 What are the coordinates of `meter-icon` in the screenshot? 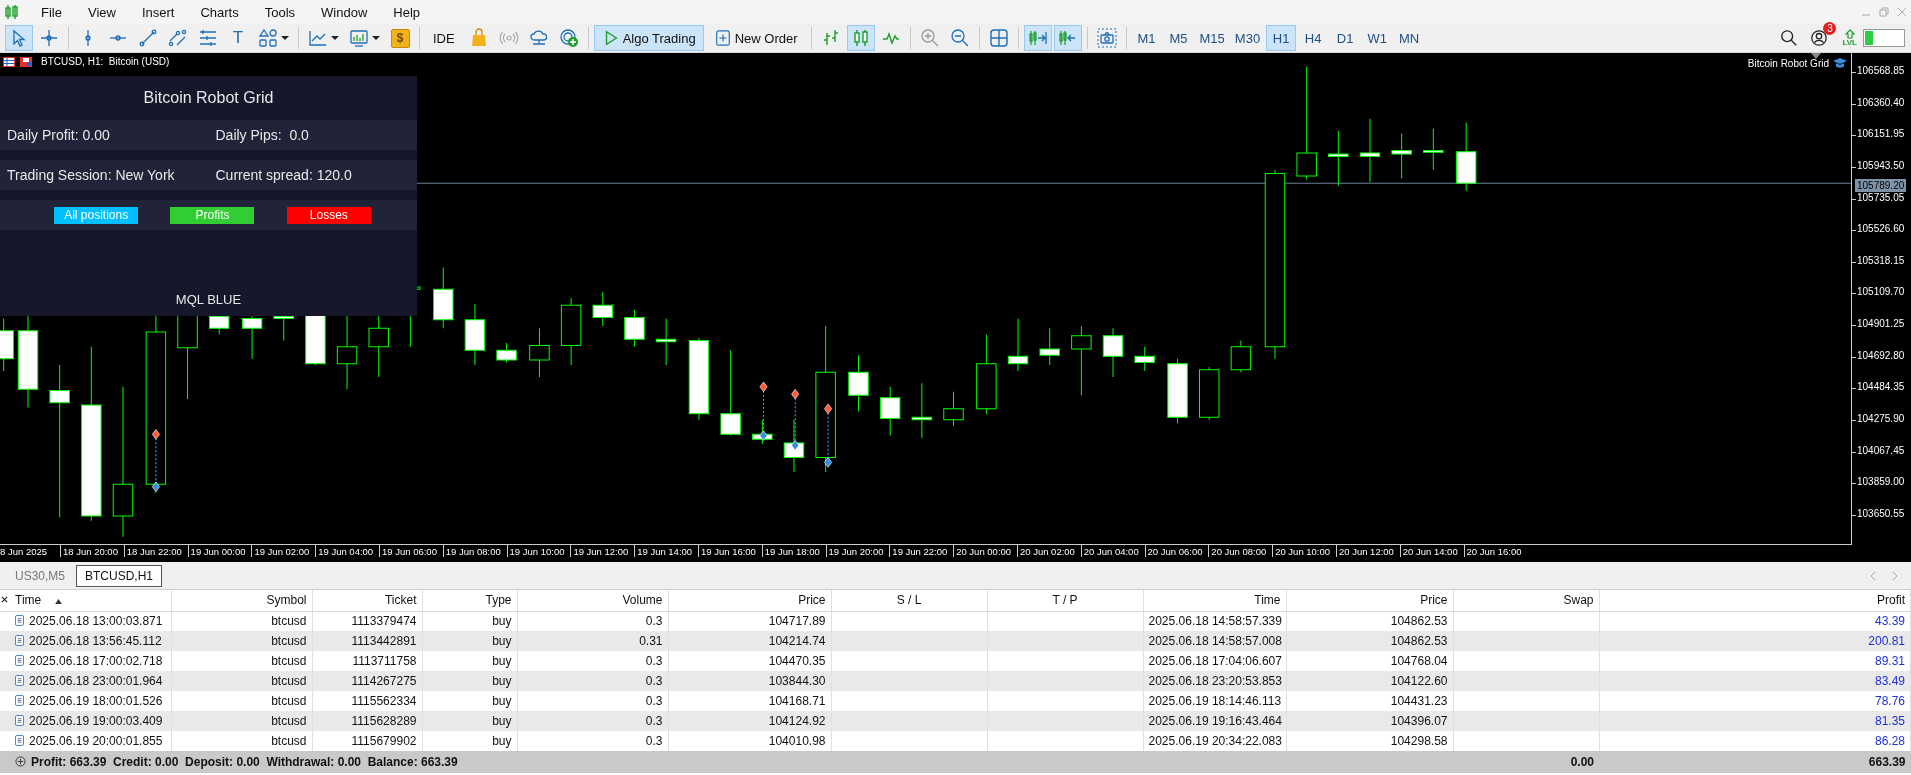 It's located at (1884, 38).